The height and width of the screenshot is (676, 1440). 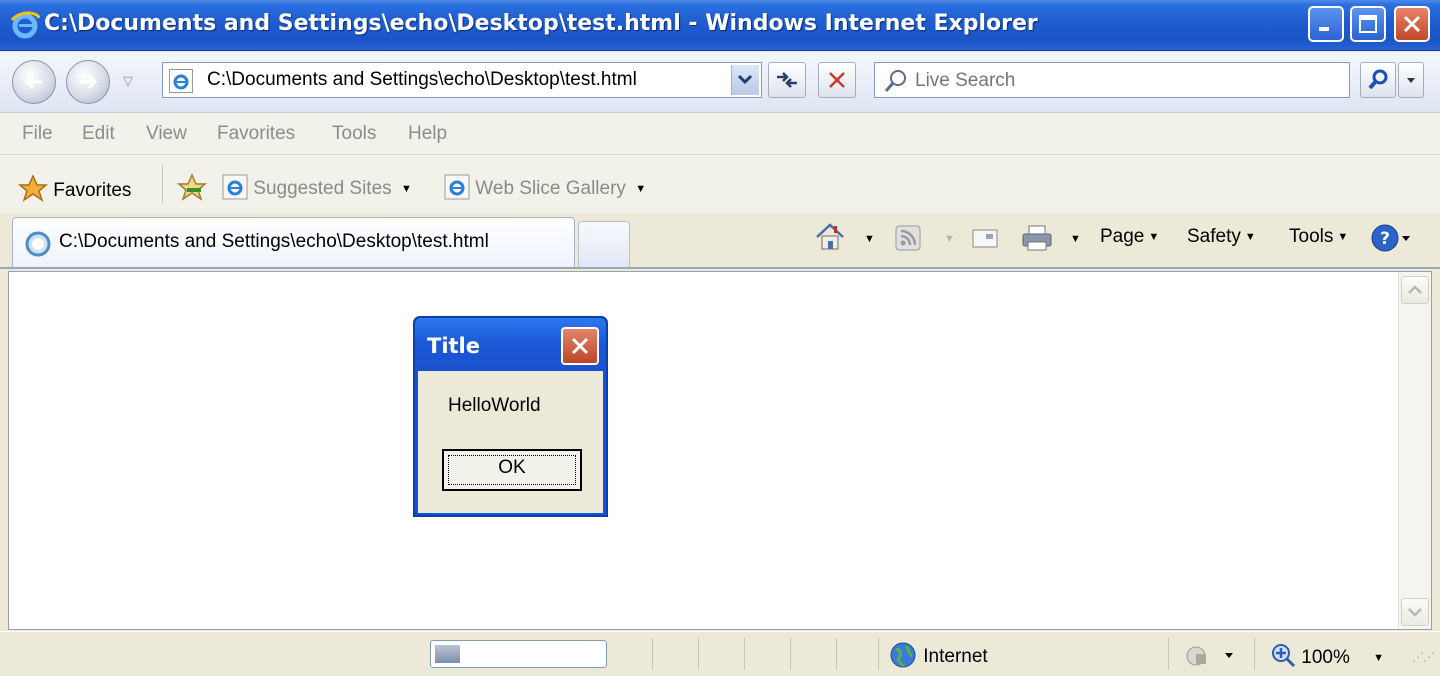 I want to click on home-dropdown: ▼, so click(x=867, y=239).